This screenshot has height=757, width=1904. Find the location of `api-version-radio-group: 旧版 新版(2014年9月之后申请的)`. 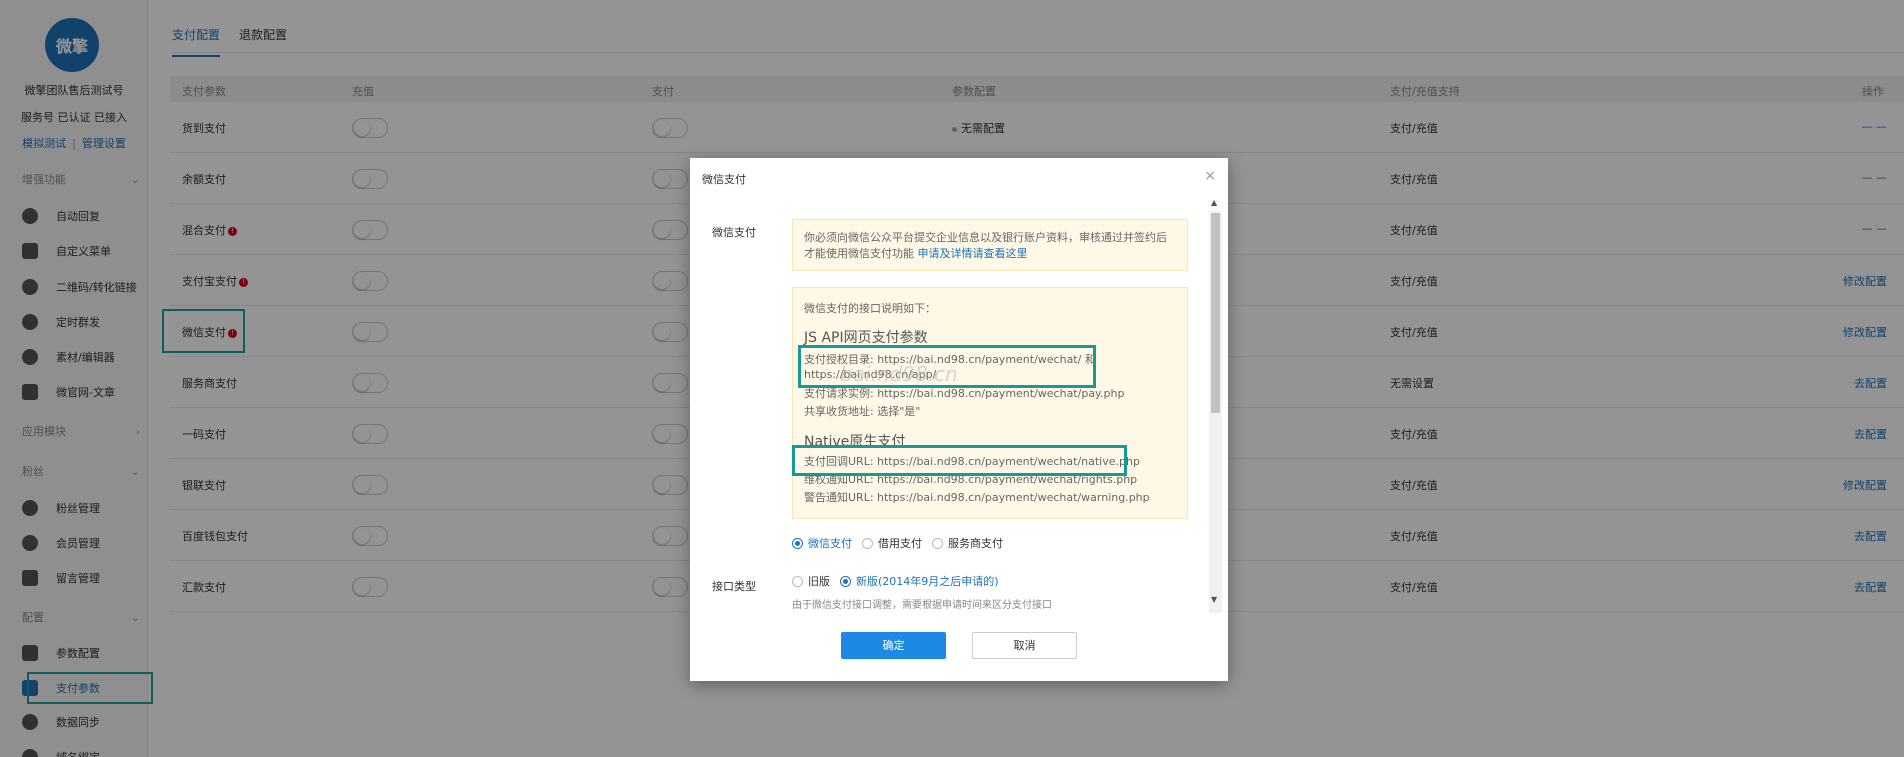

api-version-radio-group: 旧版 新版(2014年9月之后申请的) is located at coordinates (900, 581).